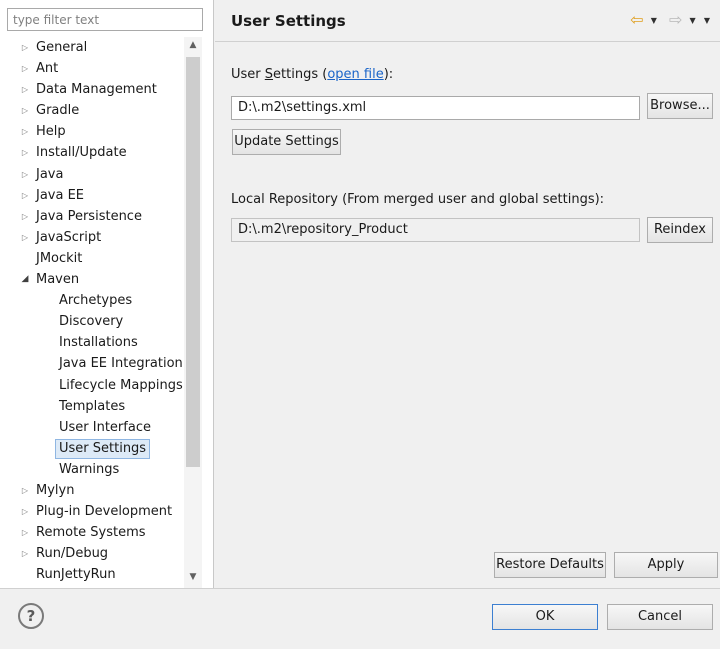  I want to click on user-settings-label: User Settings (open file):, so click(312, 74).